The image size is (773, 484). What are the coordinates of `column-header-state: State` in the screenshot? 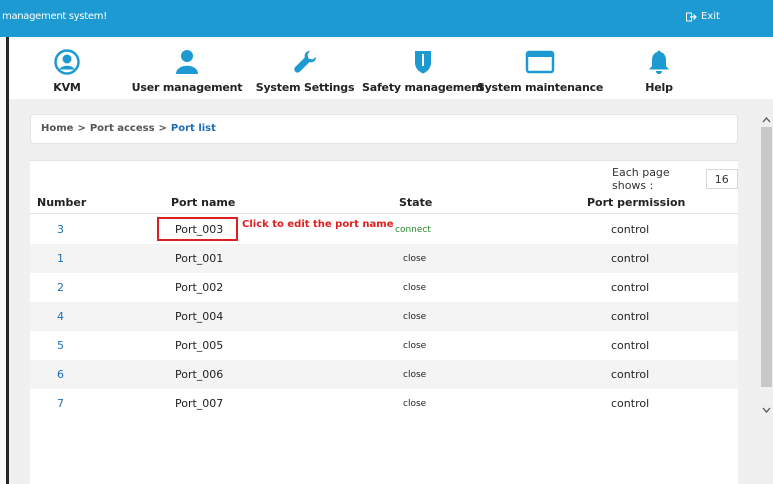 It's located at (415, 202).